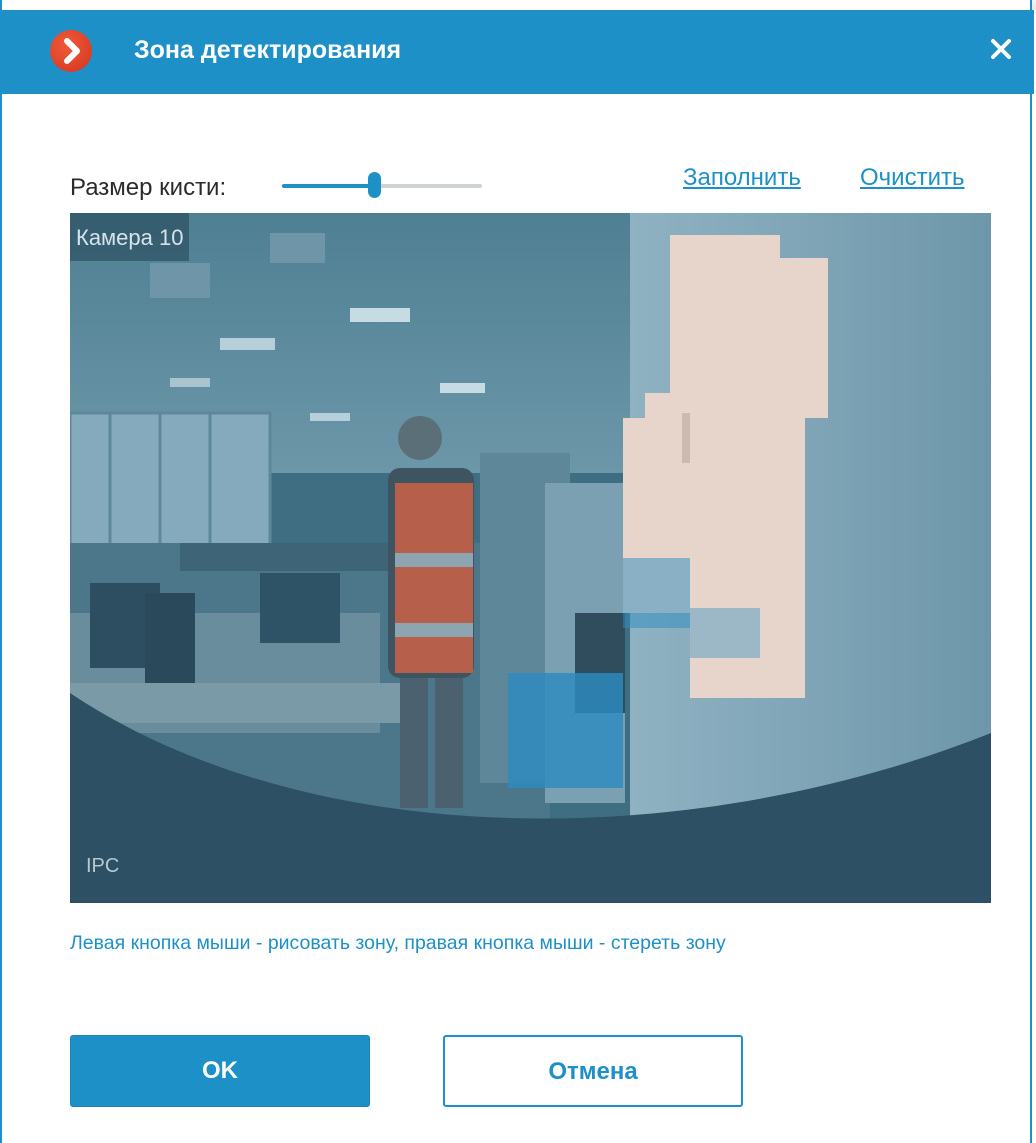 This screenshot has height=1143, width=1036. Describe the element at coordinates (742, 178) in the screenshot. I see `fill-zone-link: Заполнить` at that location.